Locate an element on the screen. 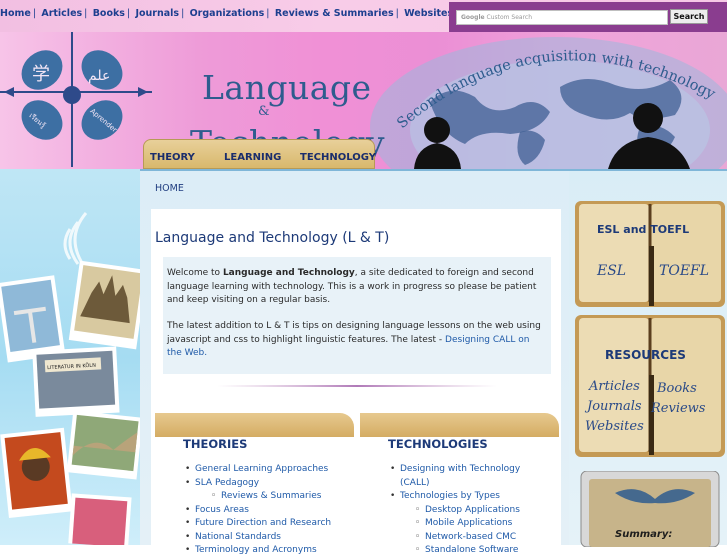 Image resolution: width=727 pixels, height=558 pixels. photo-christ-statue is located at coordinates (33, 319).